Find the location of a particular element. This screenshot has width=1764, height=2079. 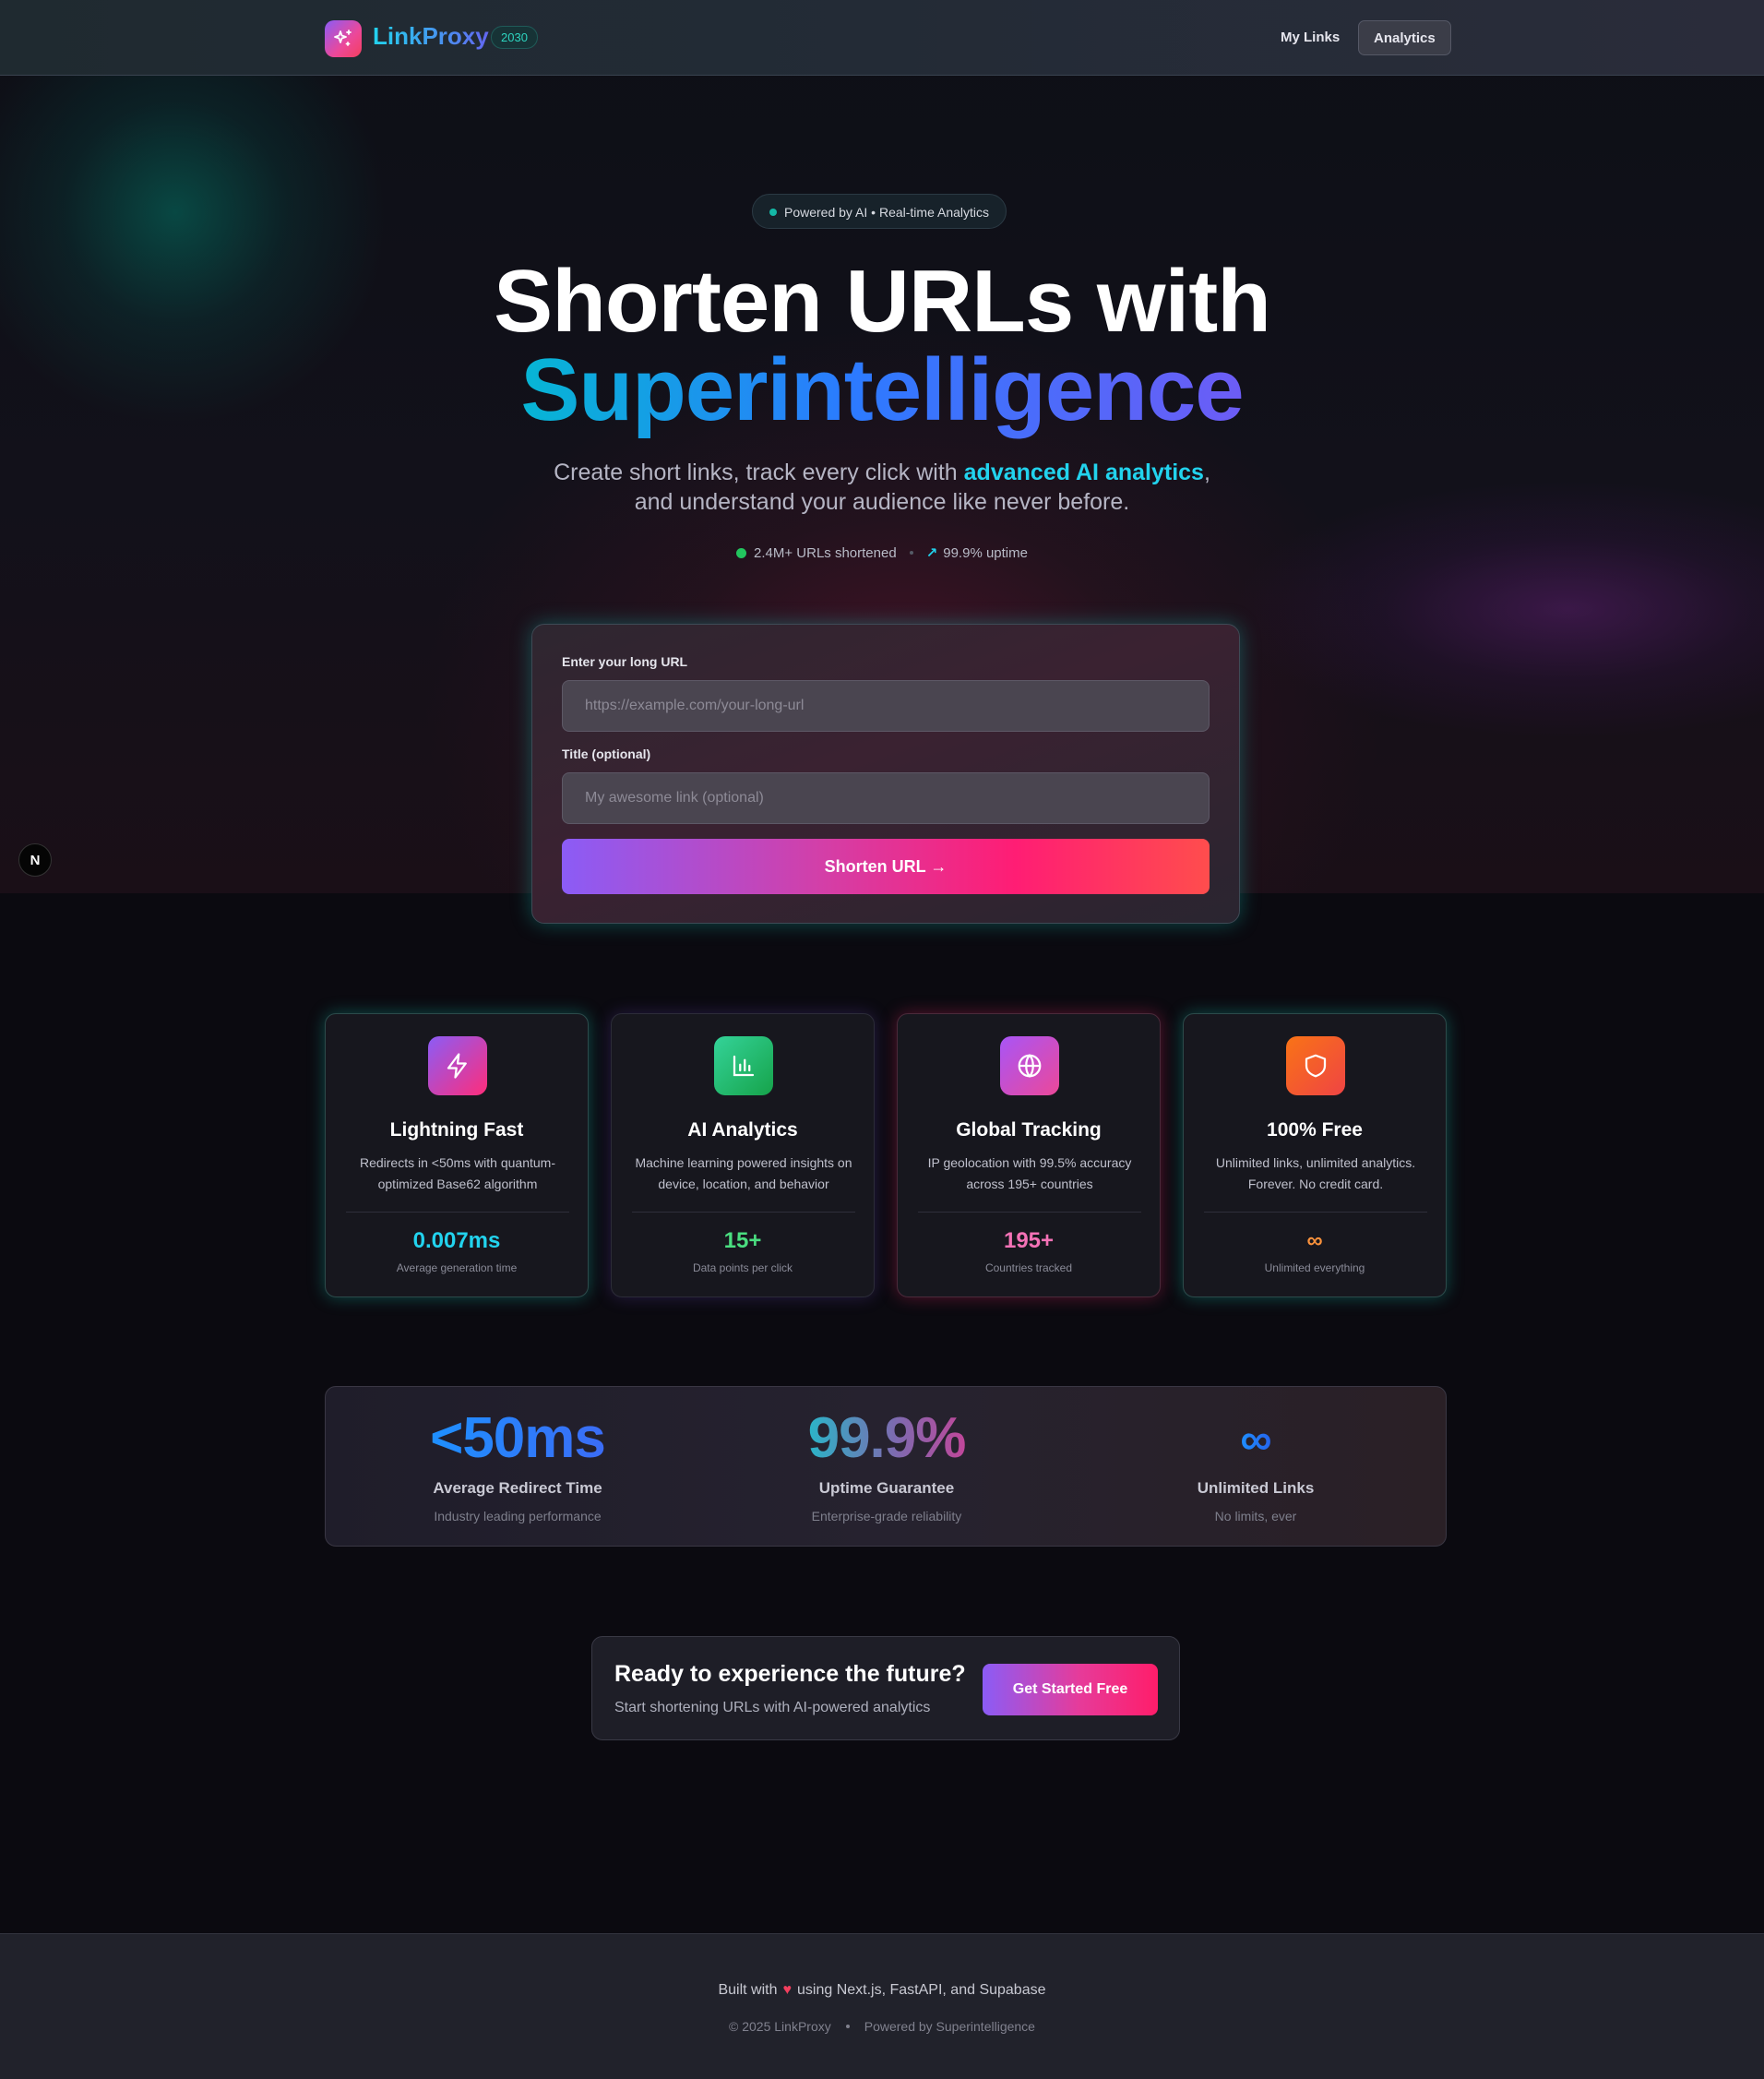

hero-title-line2: Superintelligence is located at coordinates (882, 390).